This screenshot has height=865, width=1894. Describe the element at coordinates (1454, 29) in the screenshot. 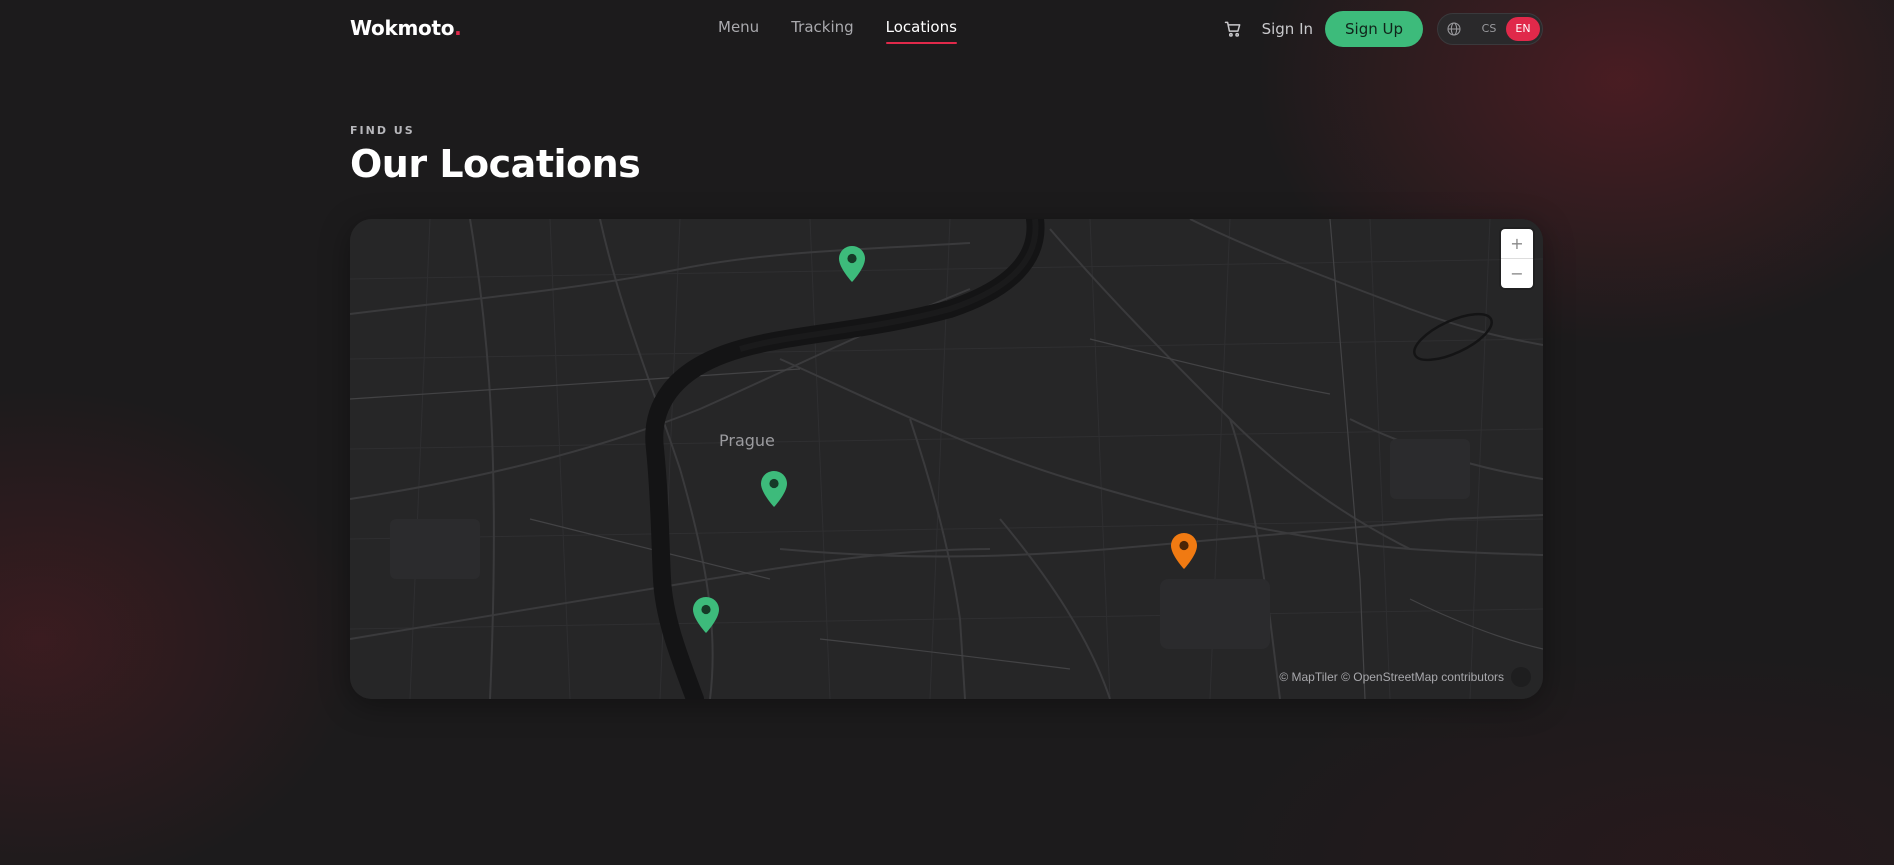

I see `globe-icon` at that location.